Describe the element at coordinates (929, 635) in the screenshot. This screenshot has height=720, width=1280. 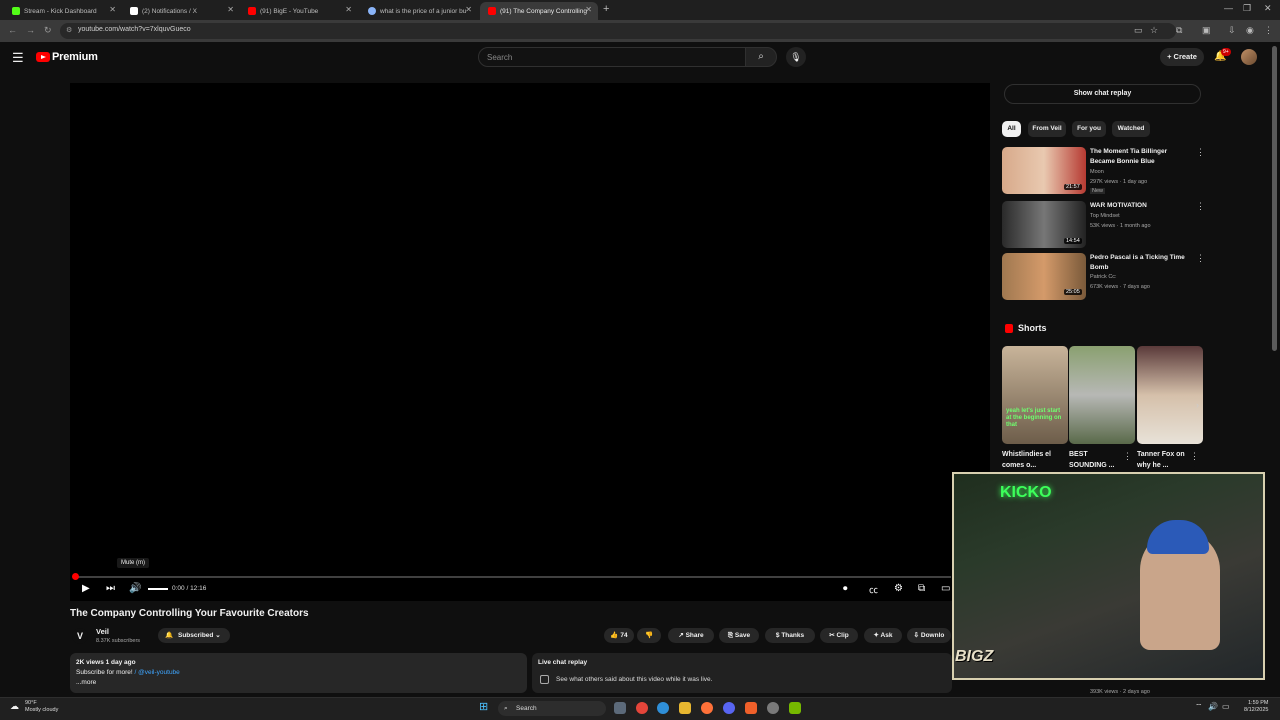
I see `download-button: ⇩ Downlo` at that location.